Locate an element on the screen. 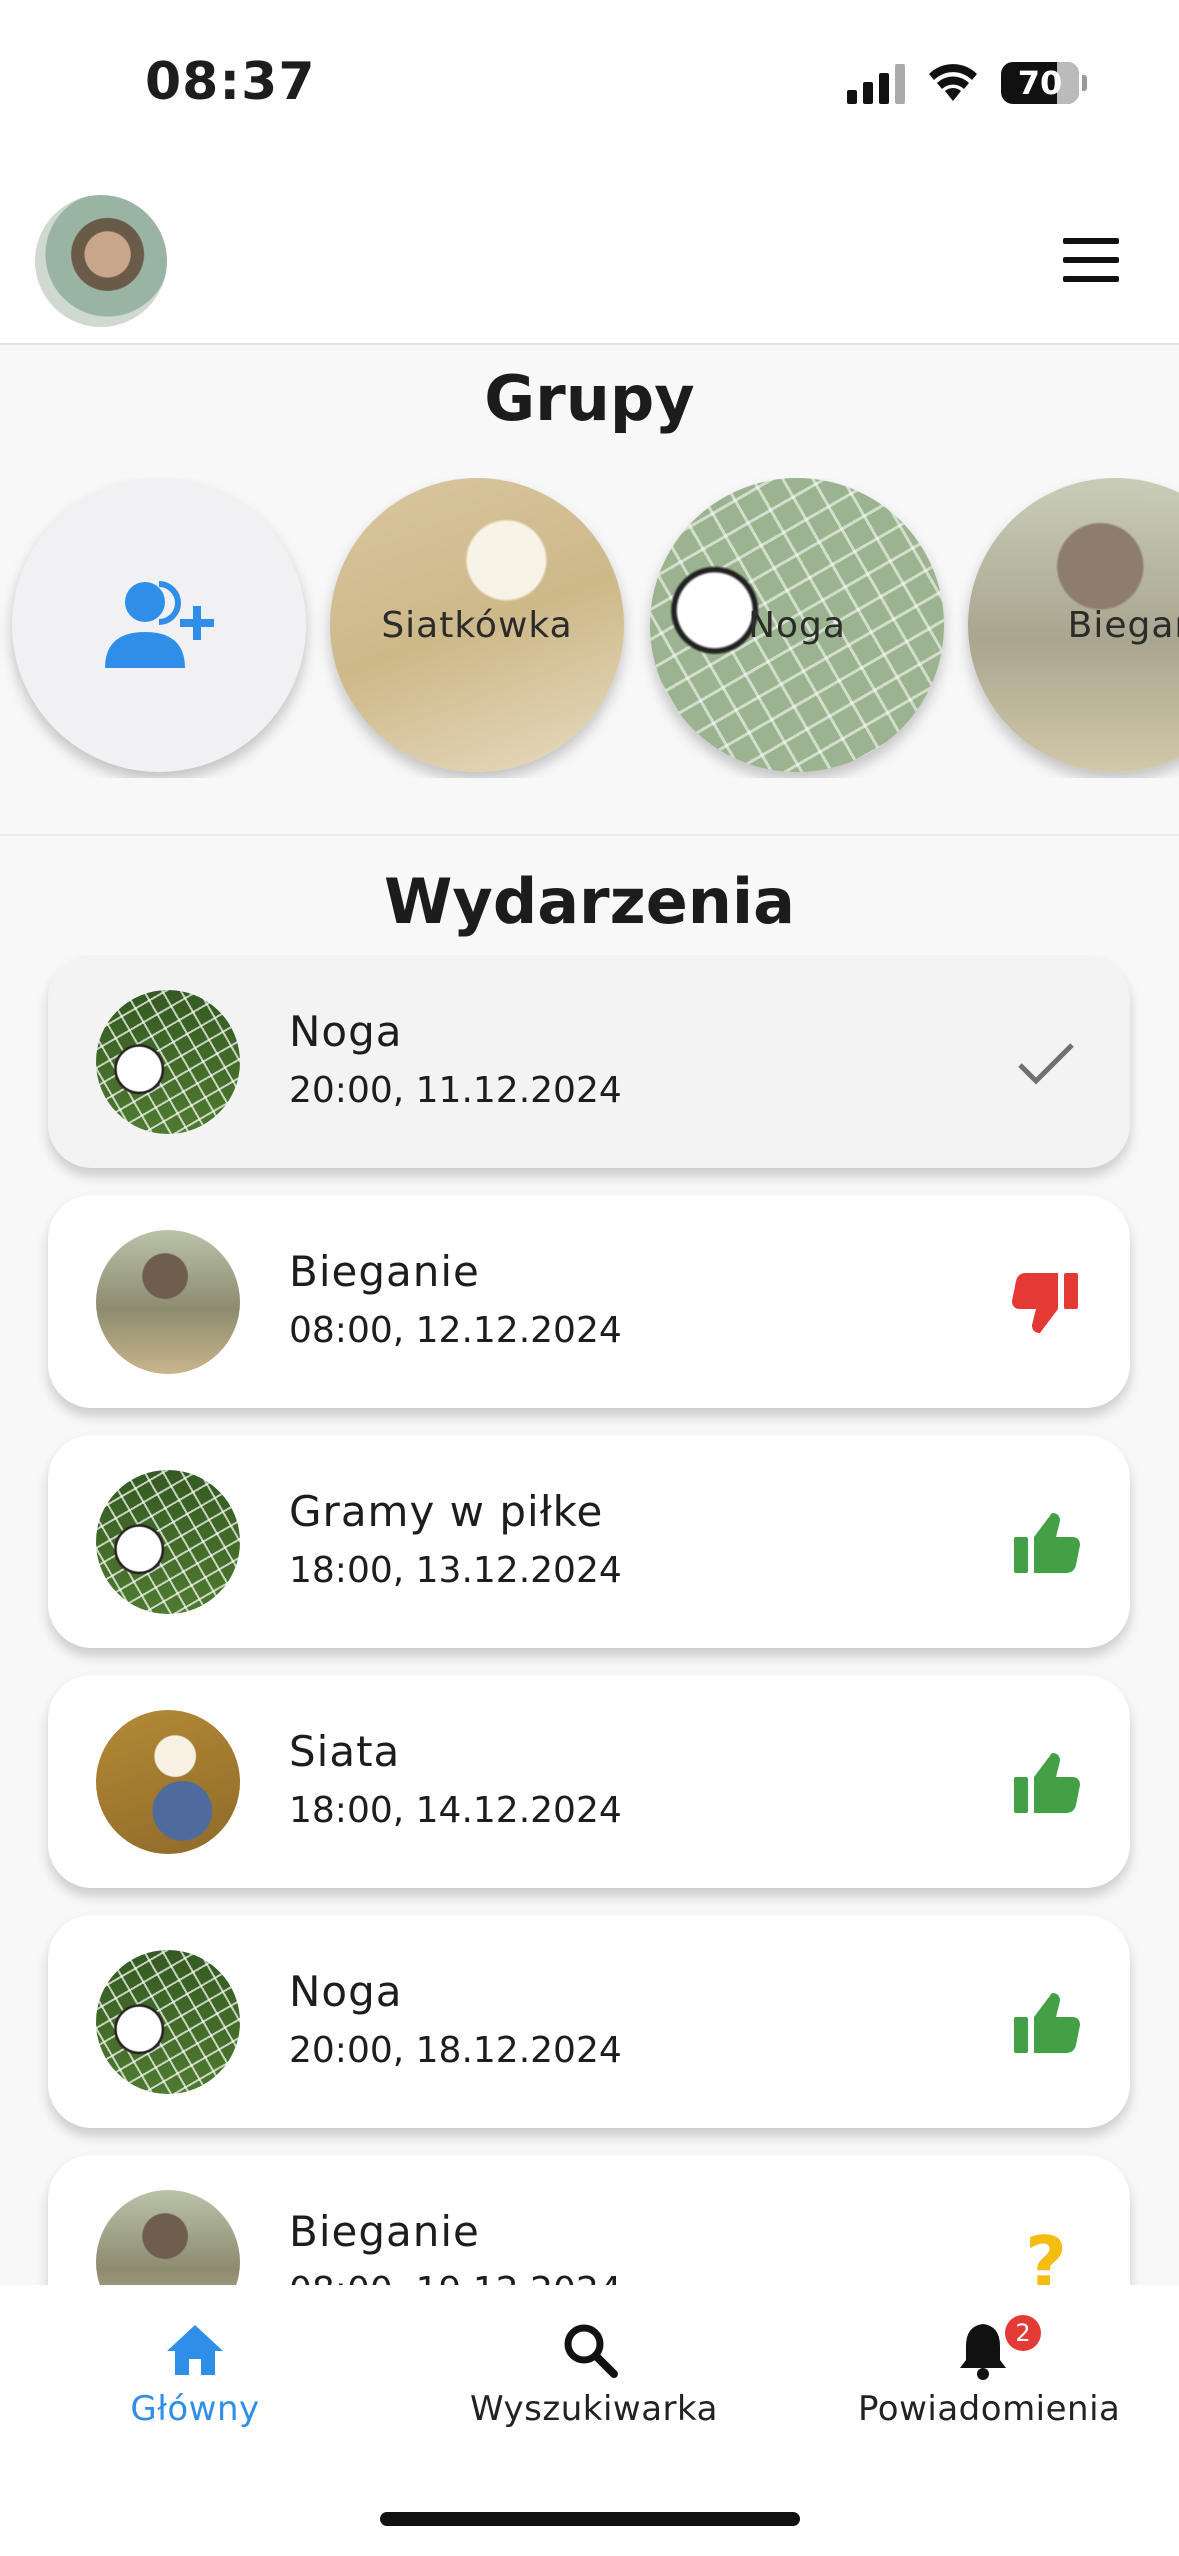 This screenshot has width=1179, height=2556. group-label: Noga is located at coordinates (797, 625).